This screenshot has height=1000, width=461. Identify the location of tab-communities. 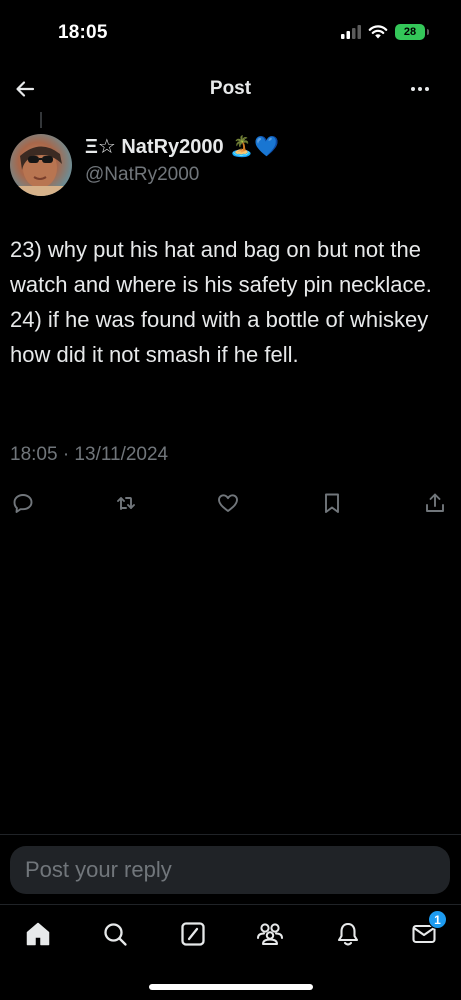
(270, 934).